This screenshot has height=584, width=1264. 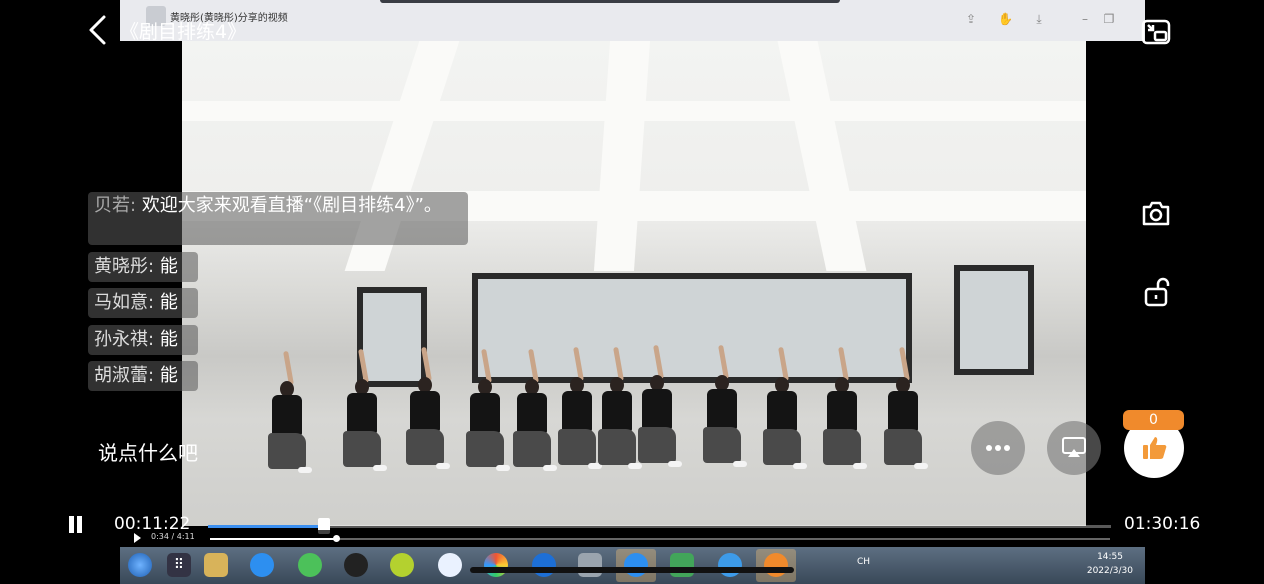 What do you see at coordinates (75, 525) in the screenshot?
I see `pause-button` at bounding box center [75, 525].